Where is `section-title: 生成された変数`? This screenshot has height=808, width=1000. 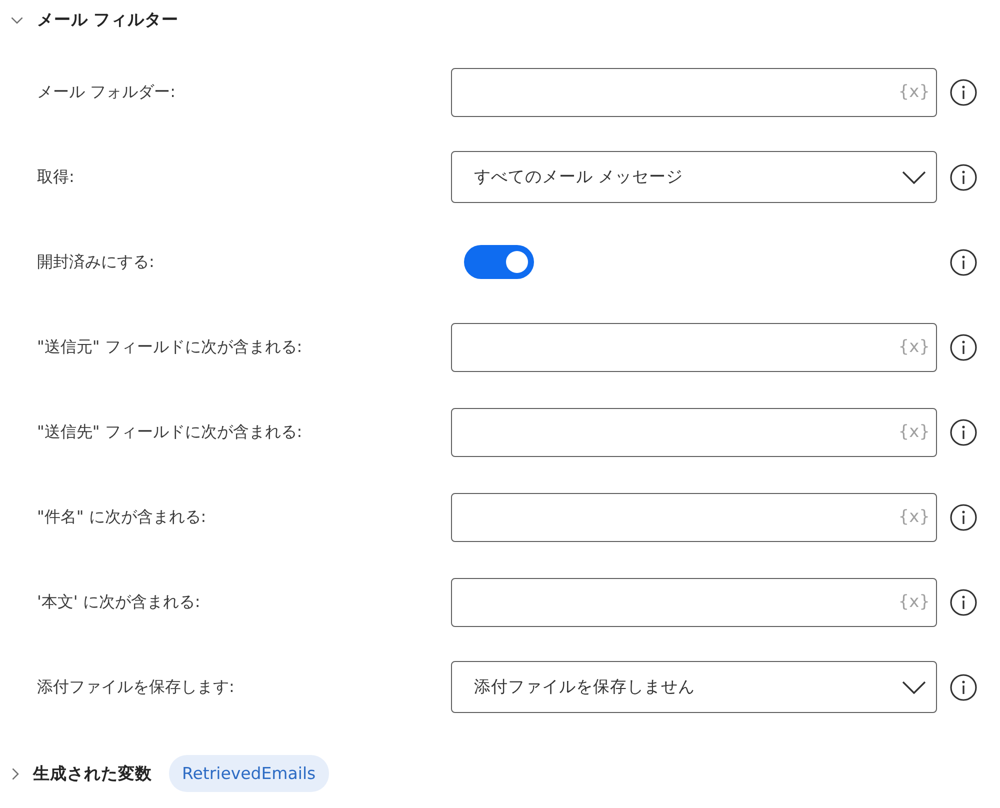 section-title: 生成された変数 is located at coordinates (92, 773).